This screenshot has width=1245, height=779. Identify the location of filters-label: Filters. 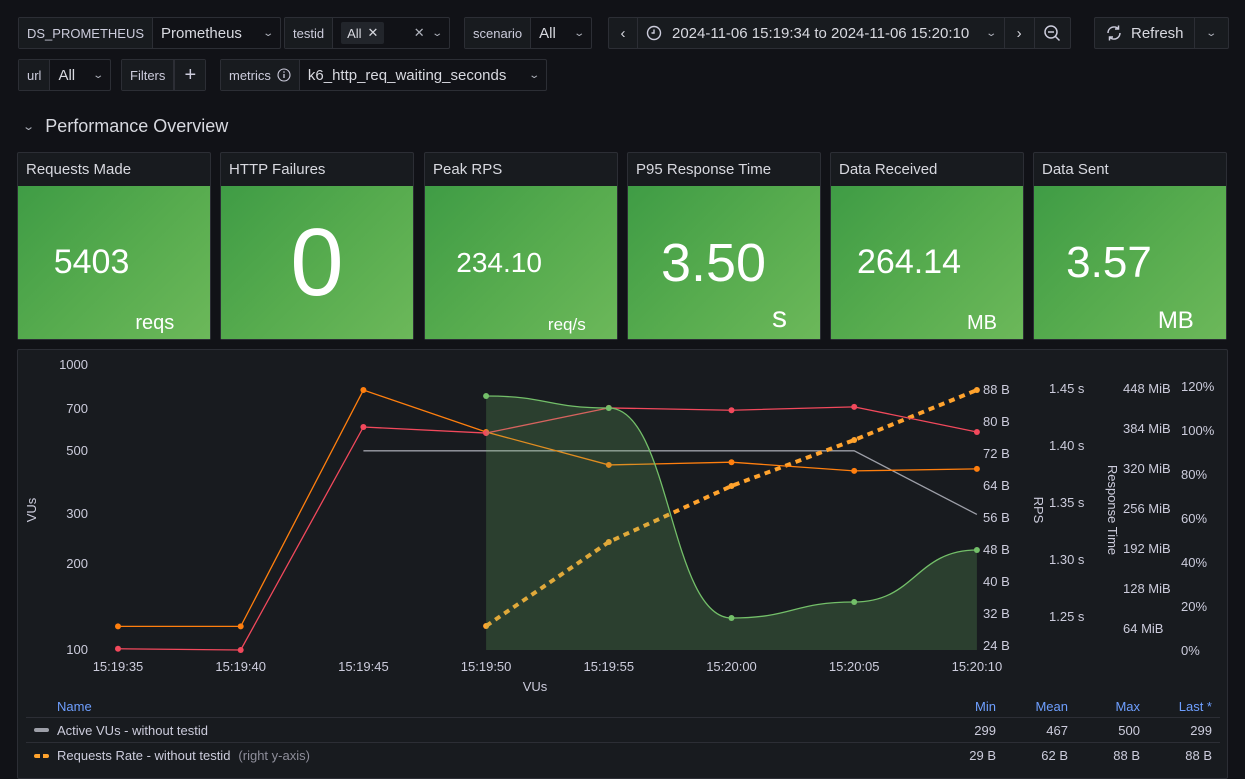
(148, 75).